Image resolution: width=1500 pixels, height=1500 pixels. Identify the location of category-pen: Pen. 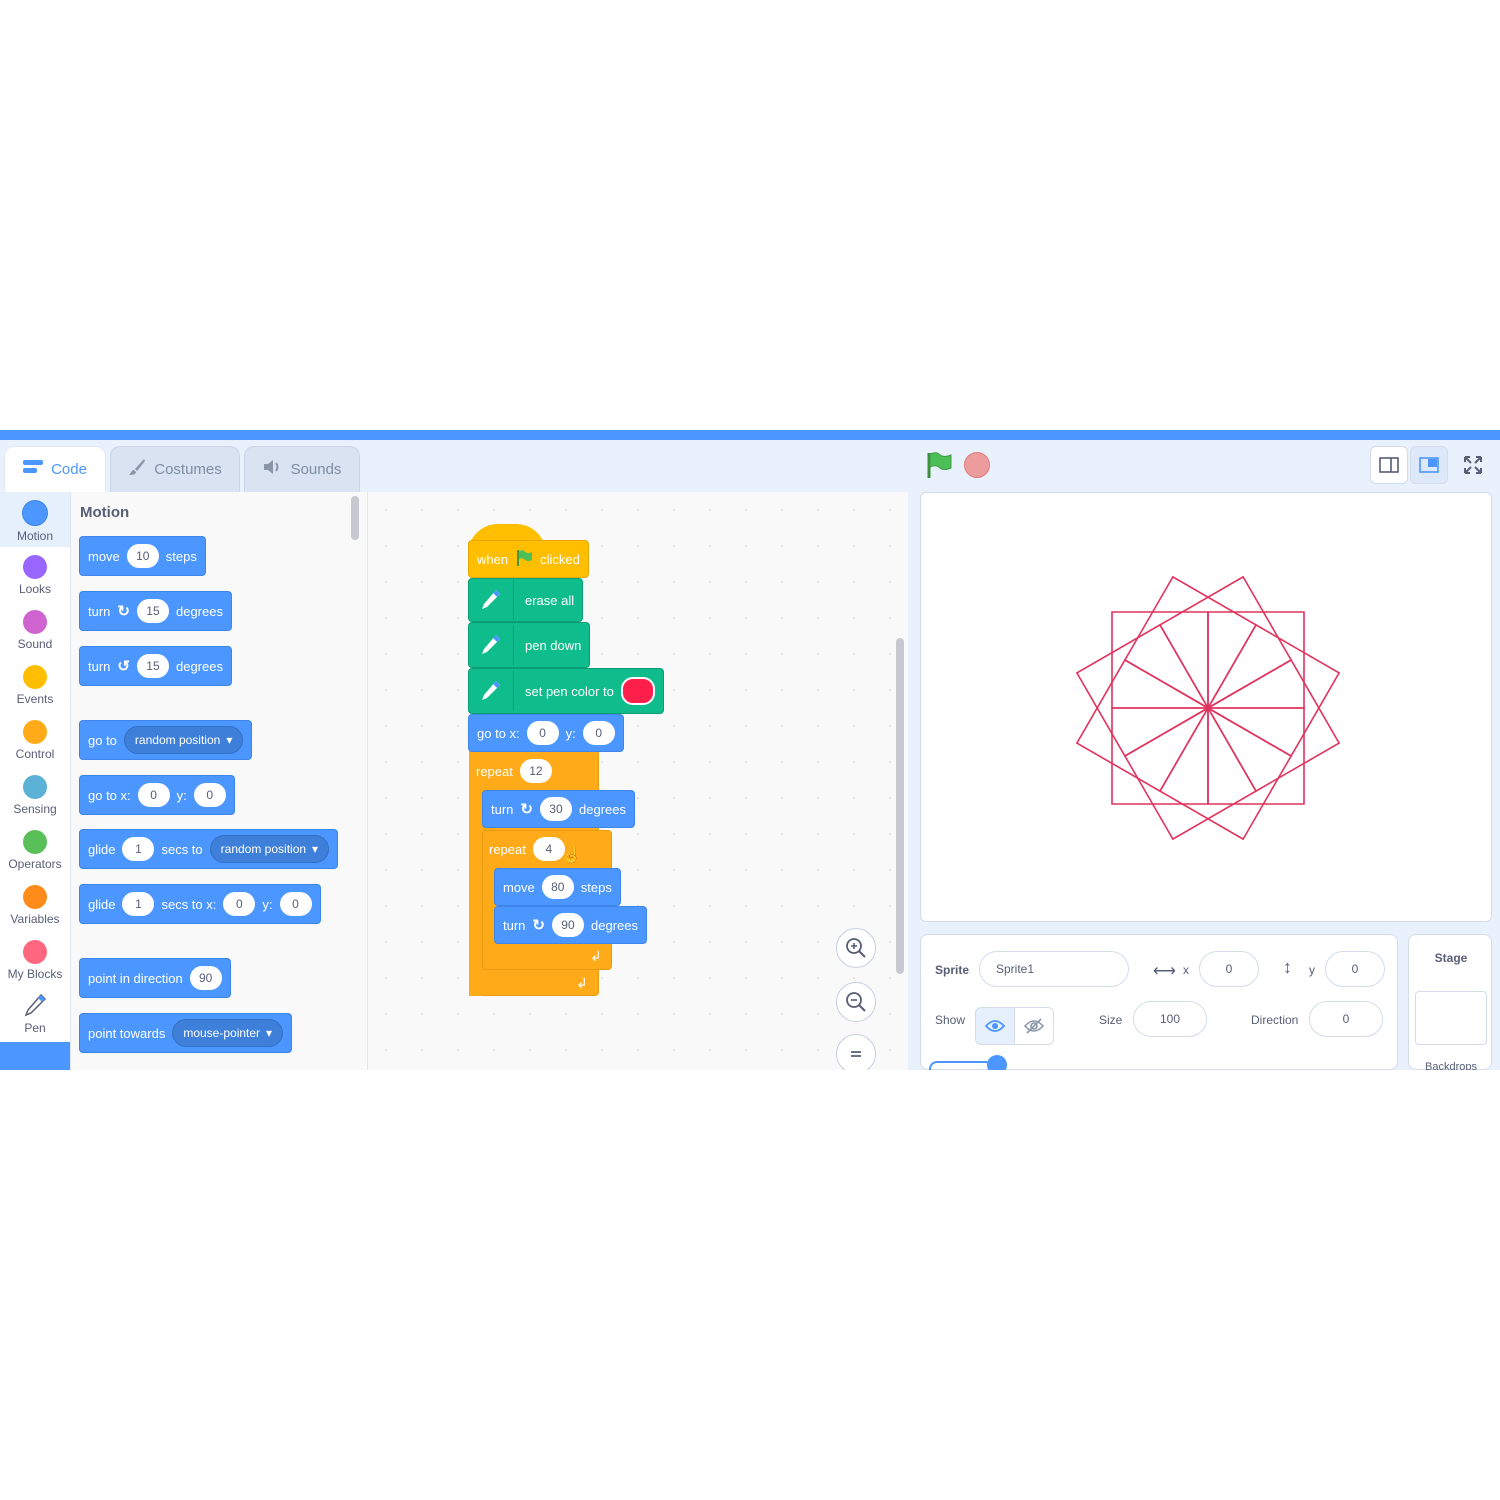
(35, 1014).